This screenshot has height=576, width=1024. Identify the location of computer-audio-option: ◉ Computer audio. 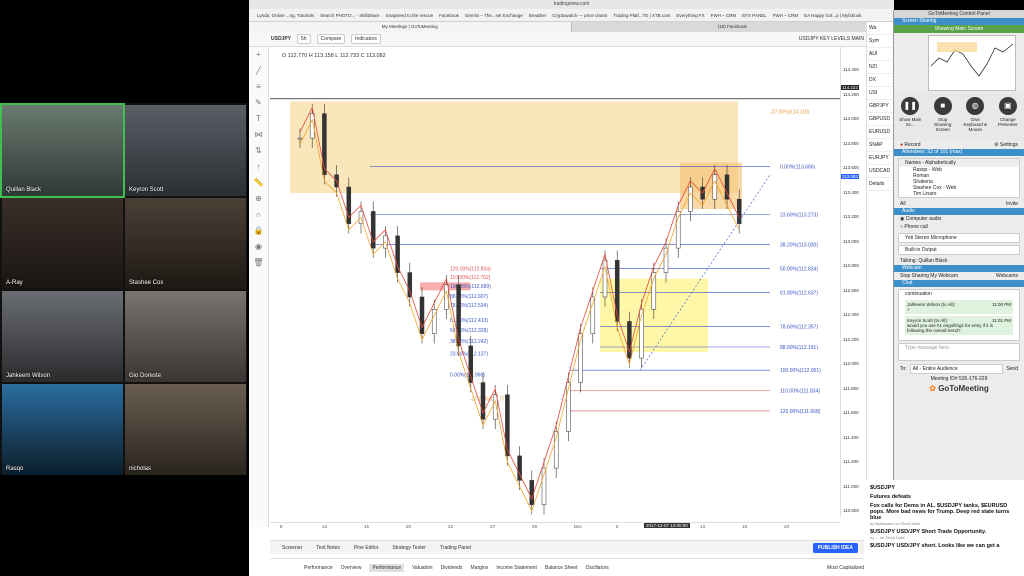
(959, 219).